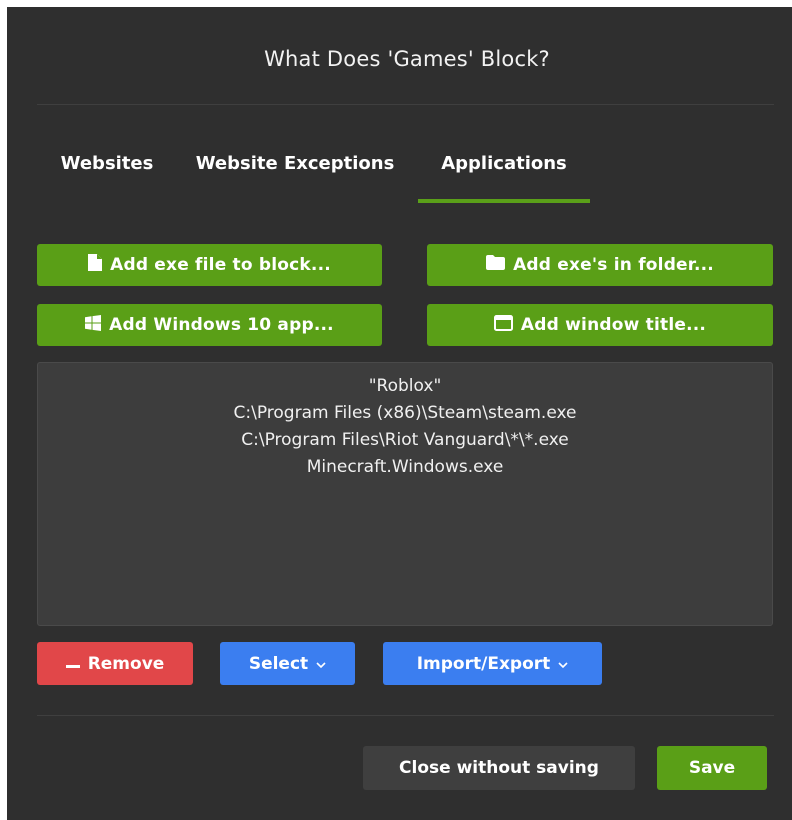 The height and width of the screenshot is (820, 792). Describe the element at coordinates (504, 177) in the screenshot. I see `tab-applications: Applications` at that location.